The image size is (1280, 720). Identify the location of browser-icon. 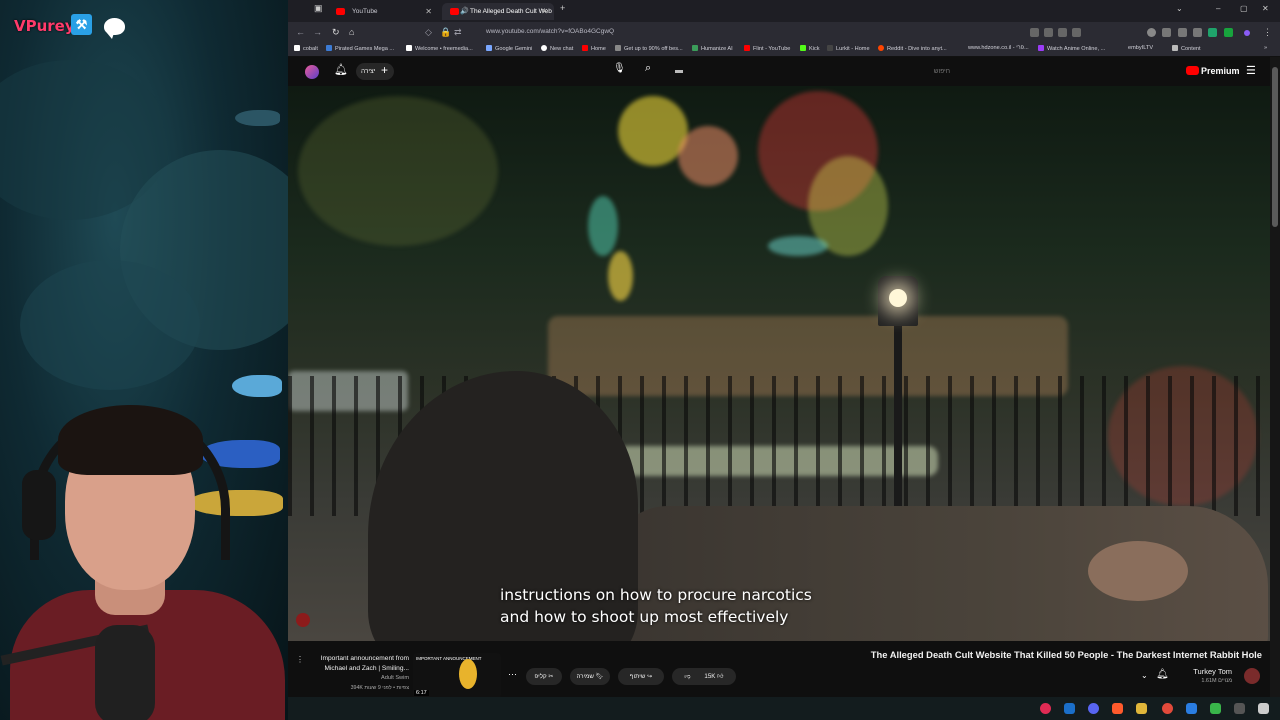
(1117, 708).